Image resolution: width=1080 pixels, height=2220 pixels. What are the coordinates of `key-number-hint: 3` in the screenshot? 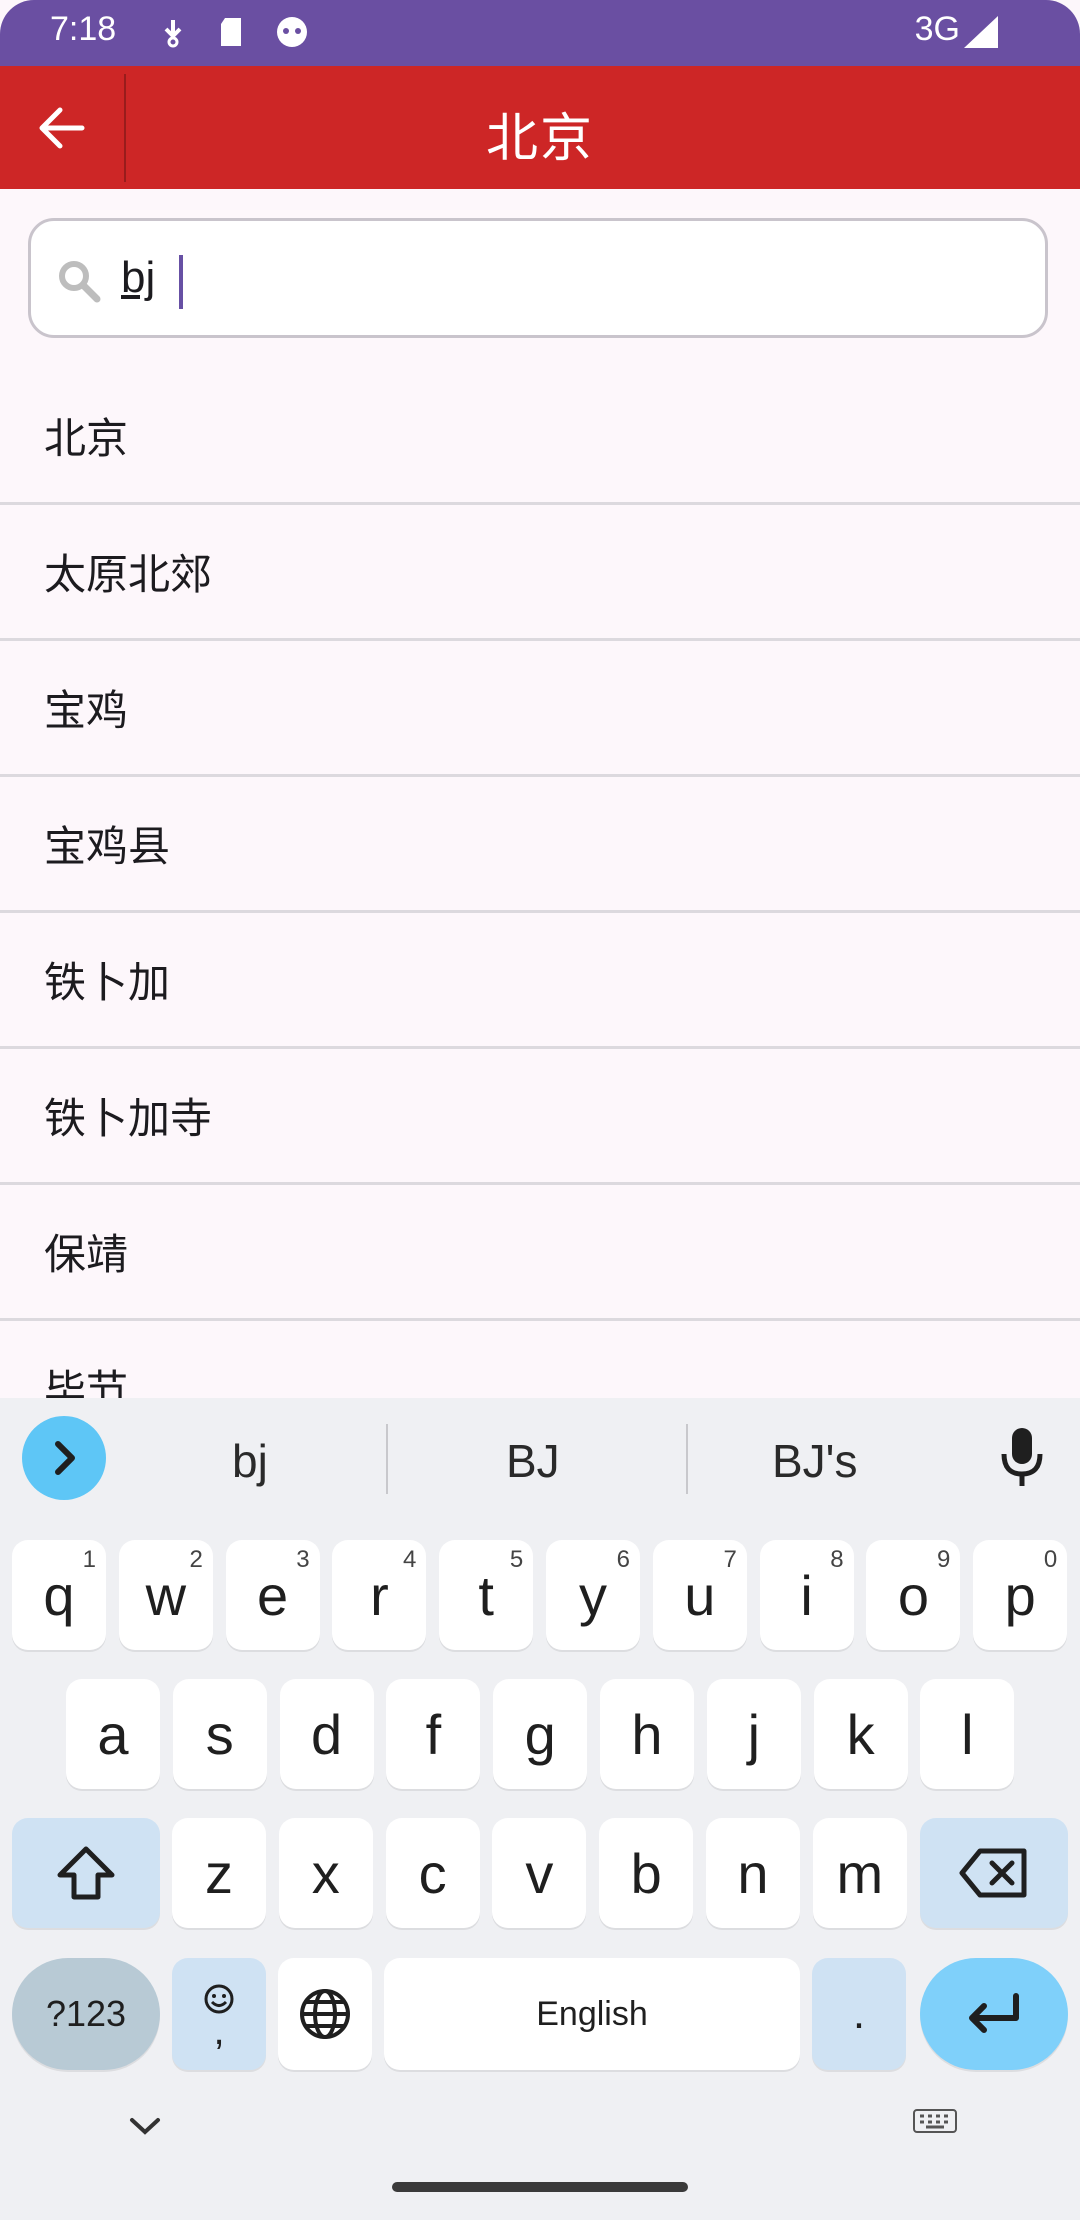 It's located at (303, 1559).